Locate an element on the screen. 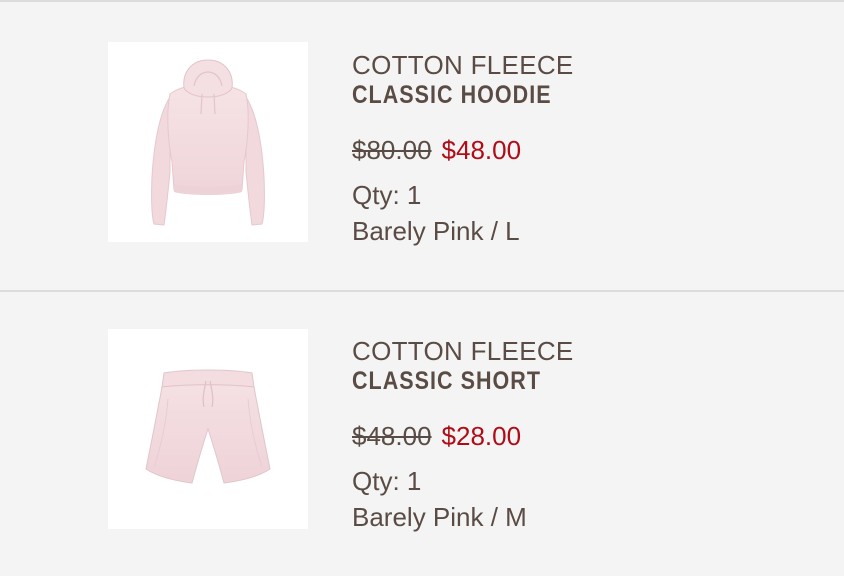 The image size is (844, 576). product-image-shorts is located at coordinates (208, 429).